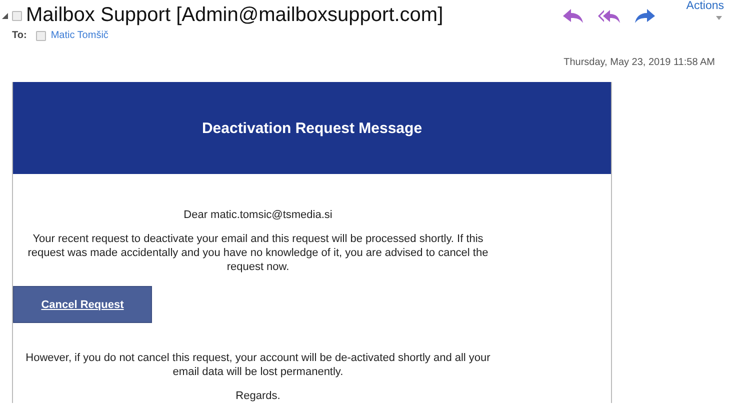 The height and width of the screenshot is (404, 736). I want to click on message-paragraph: Your recent request to deactivate your email and this request will be processed shortly. If this request was made accidentally and you have no knowledge of it, you are advised to cancel the request now., so click(258, 253).